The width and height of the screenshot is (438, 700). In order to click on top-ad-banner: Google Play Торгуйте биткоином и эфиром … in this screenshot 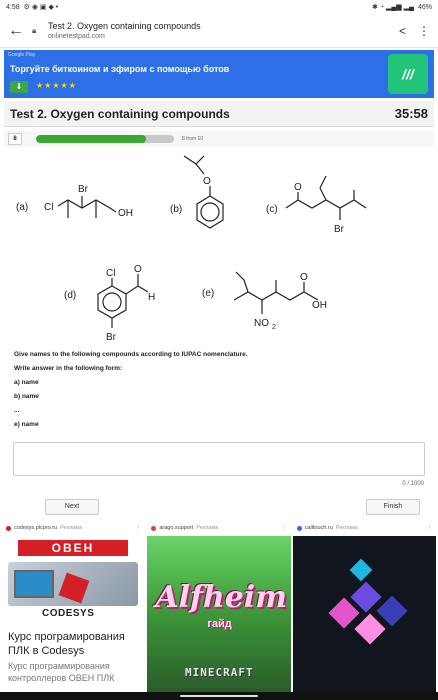, I will do `click(219, 74)`.